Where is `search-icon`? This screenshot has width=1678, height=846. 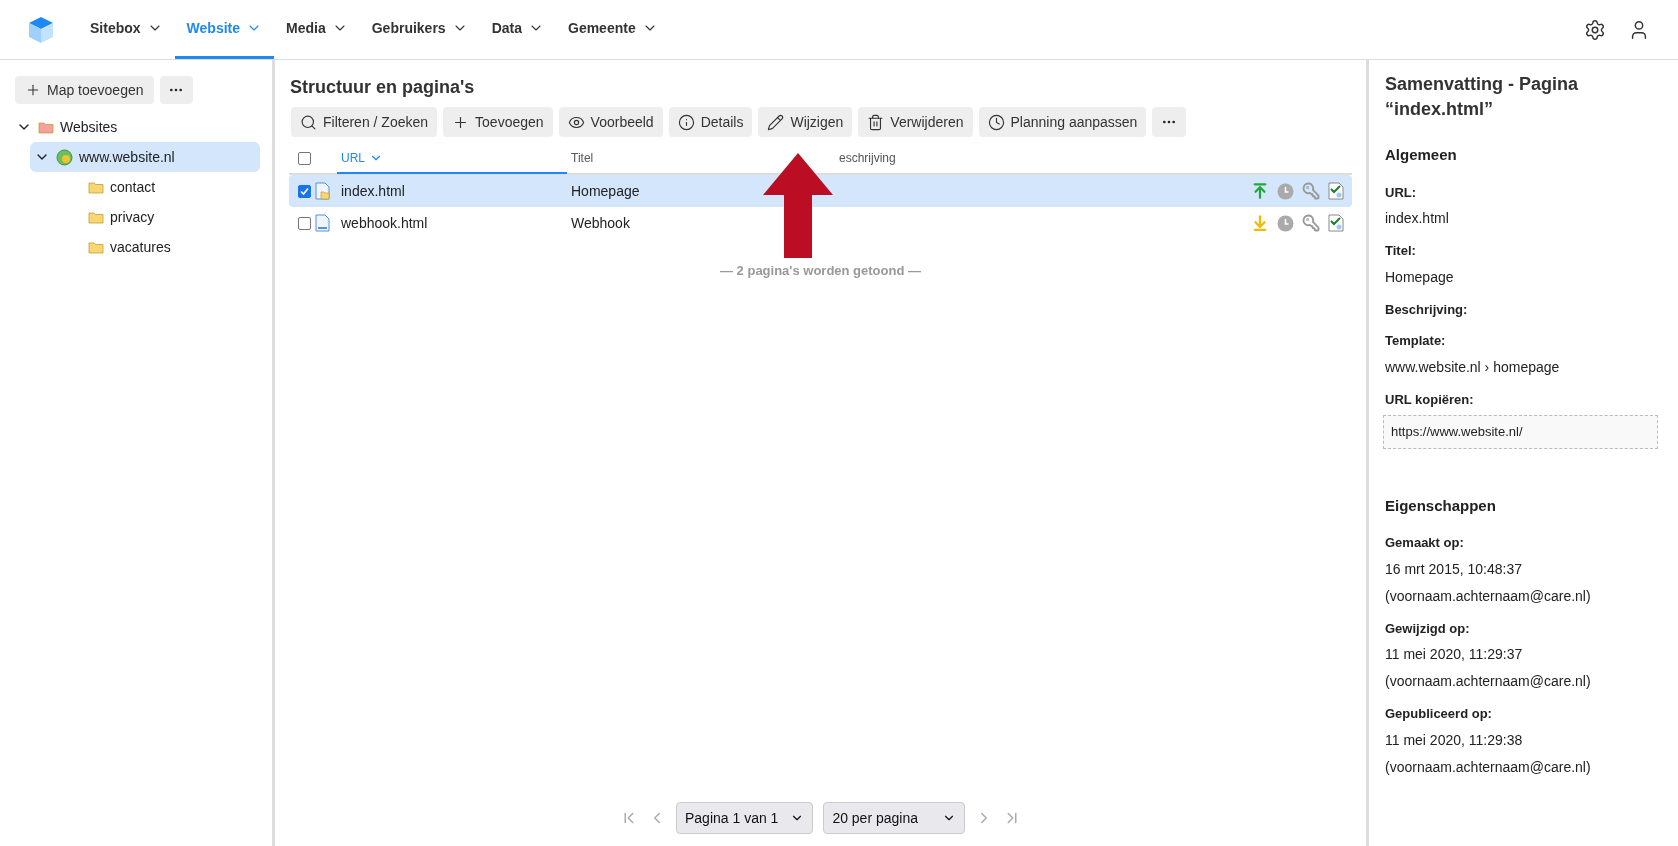 search-icon is located at coordinates (308, 122).